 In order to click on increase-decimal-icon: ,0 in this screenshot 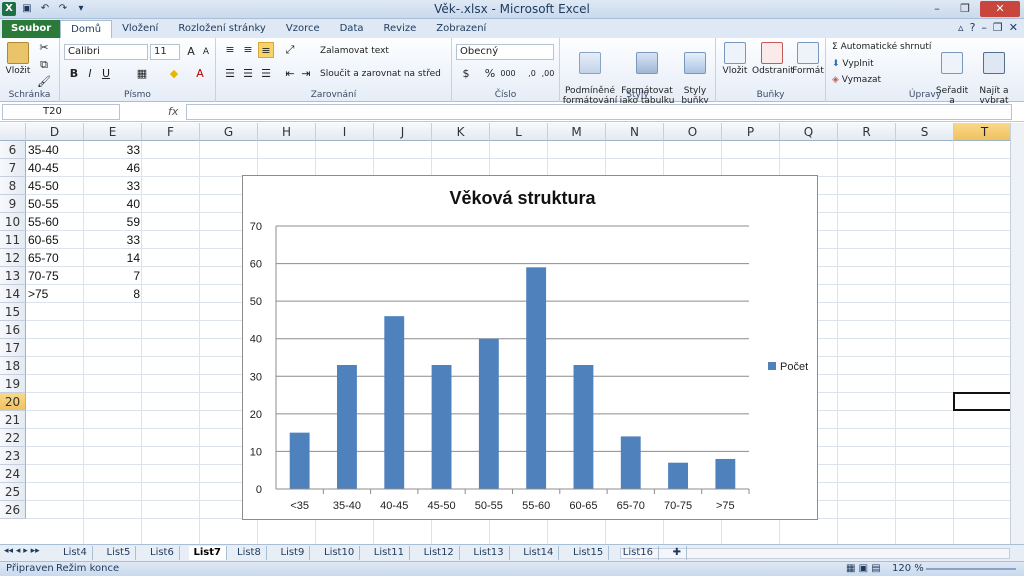, I will do `click(532, 74)`.